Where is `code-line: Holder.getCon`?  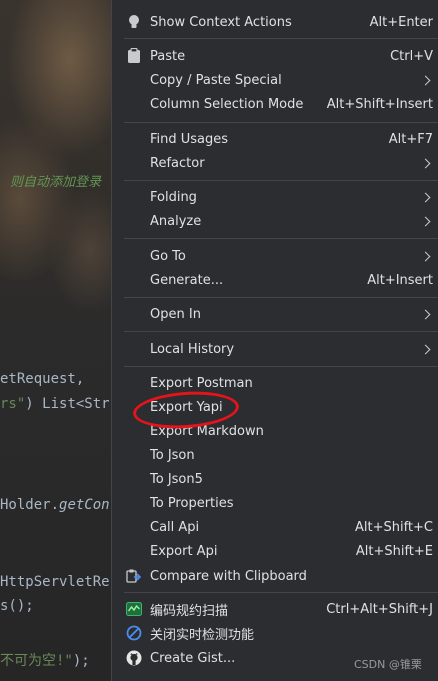
code-line: Holder.getCon is located at coordinates (55, 505).